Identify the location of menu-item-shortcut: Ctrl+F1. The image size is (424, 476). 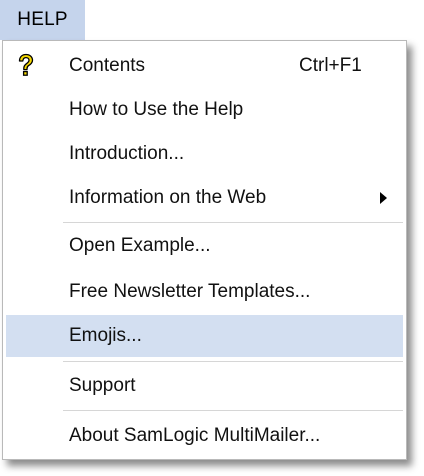
(330, 65).